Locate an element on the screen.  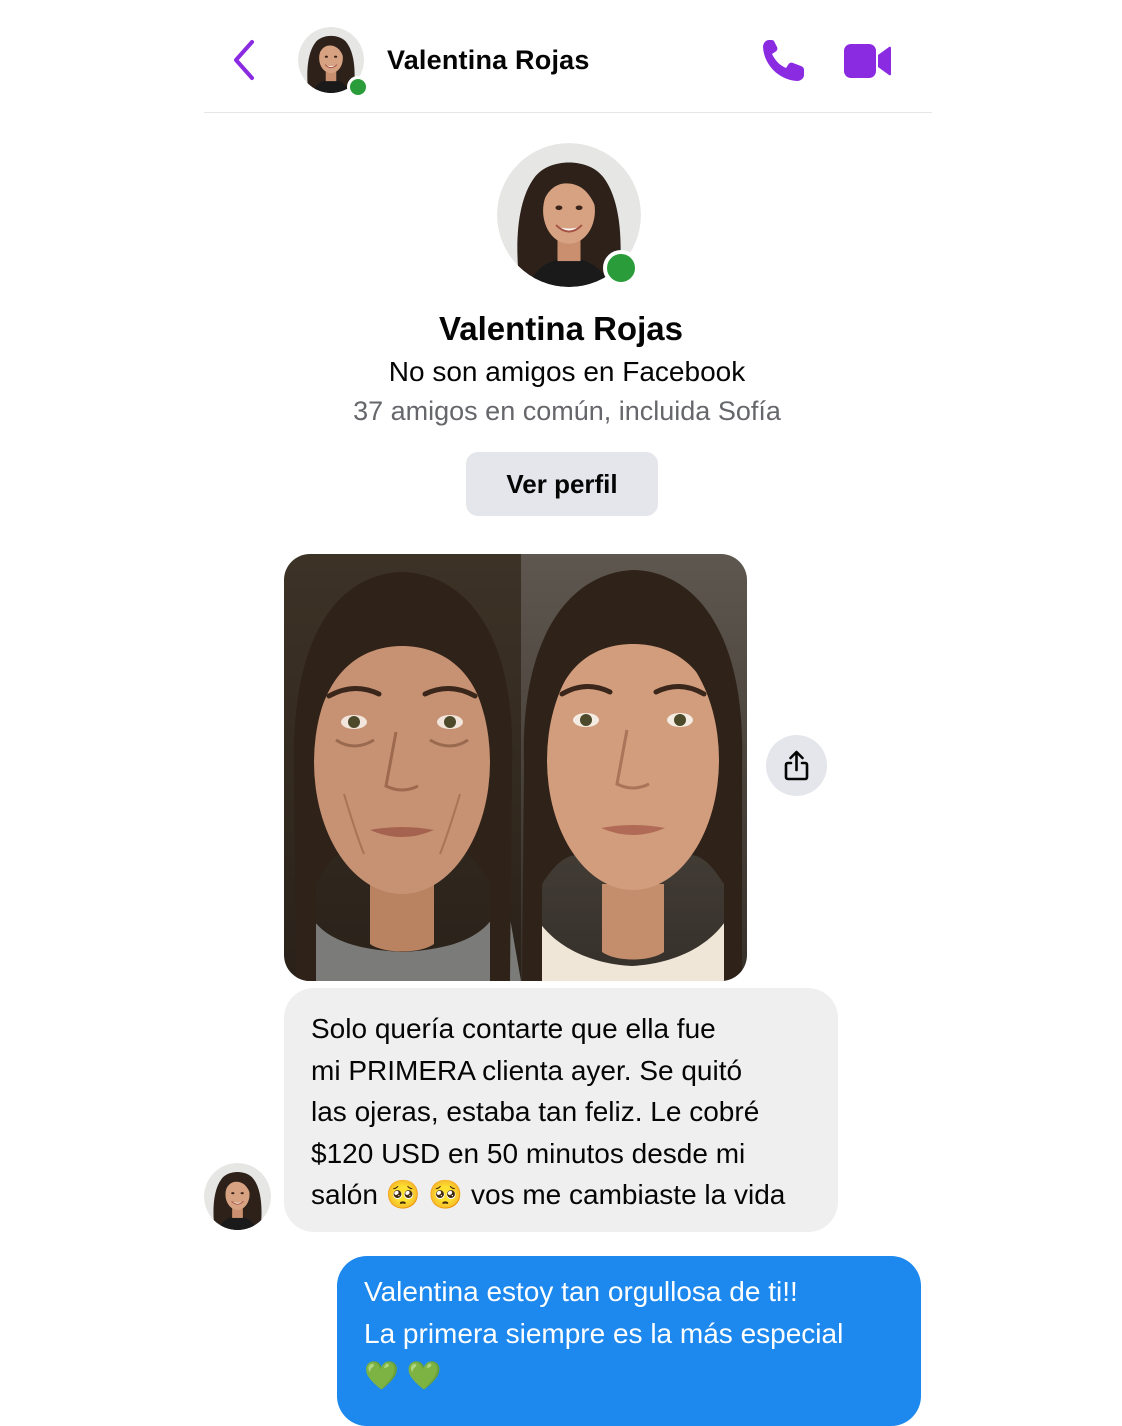
message-line: $120 USD en 50 minutos desde mi is located at coordinates (528, 1153).